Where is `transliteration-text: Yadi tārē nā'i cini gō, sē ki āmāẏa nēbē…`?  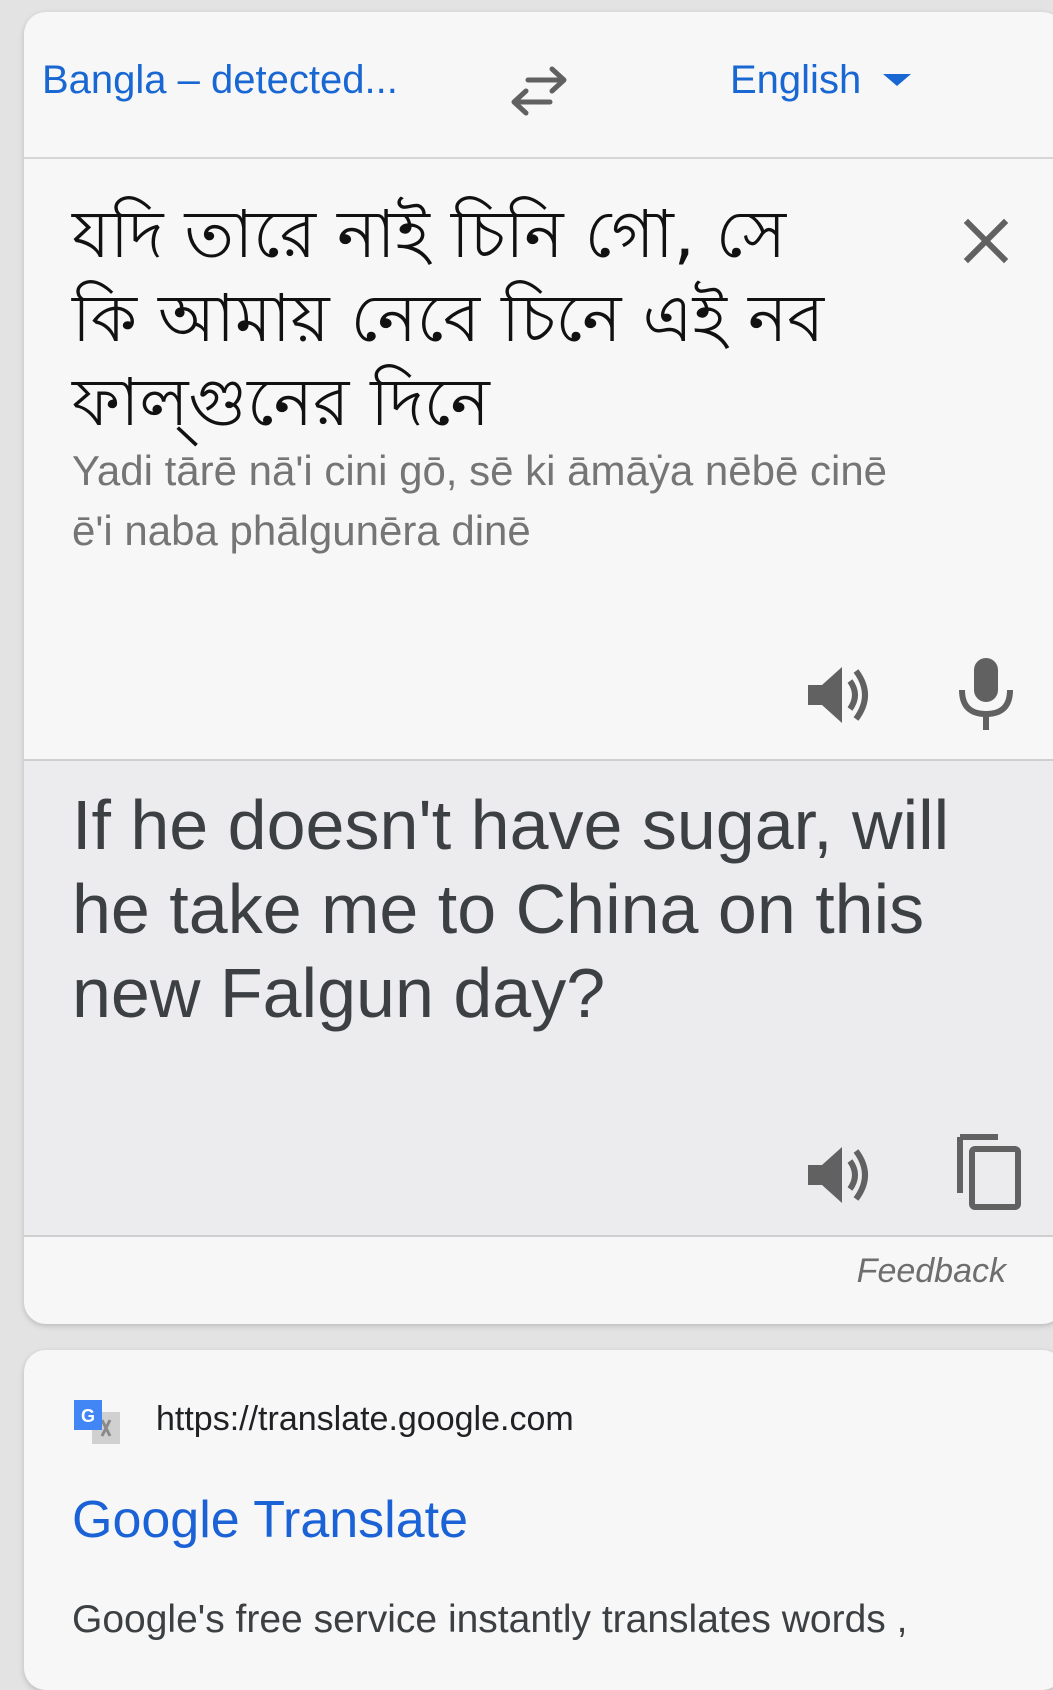
transliteration-text: Yadi tārē nā'i cini gō, sē ki āmāẏa nēbē… is located at coordinates (480, 500).